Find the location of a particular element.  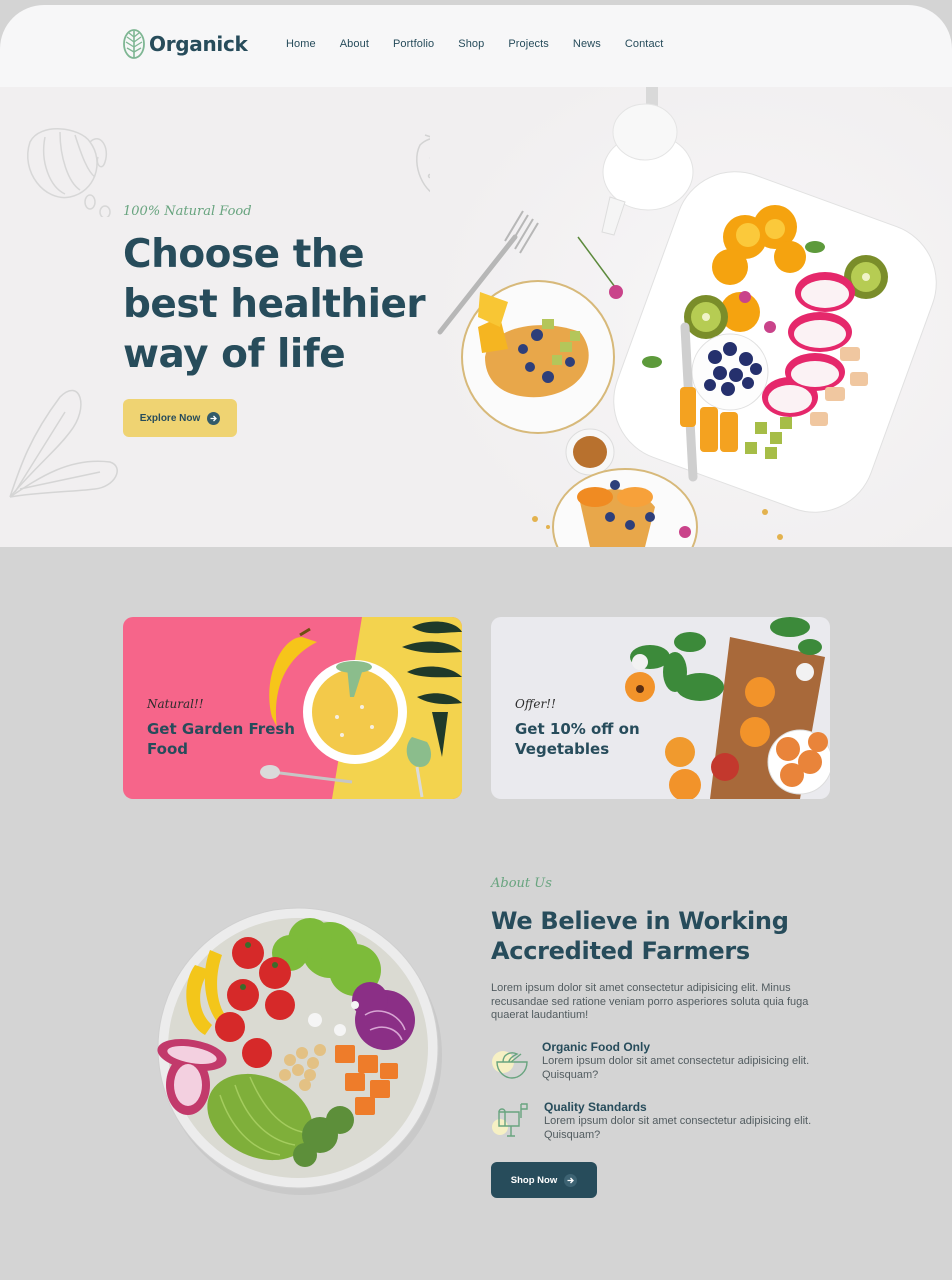

apricots-image is located at coordinates (727, 708).